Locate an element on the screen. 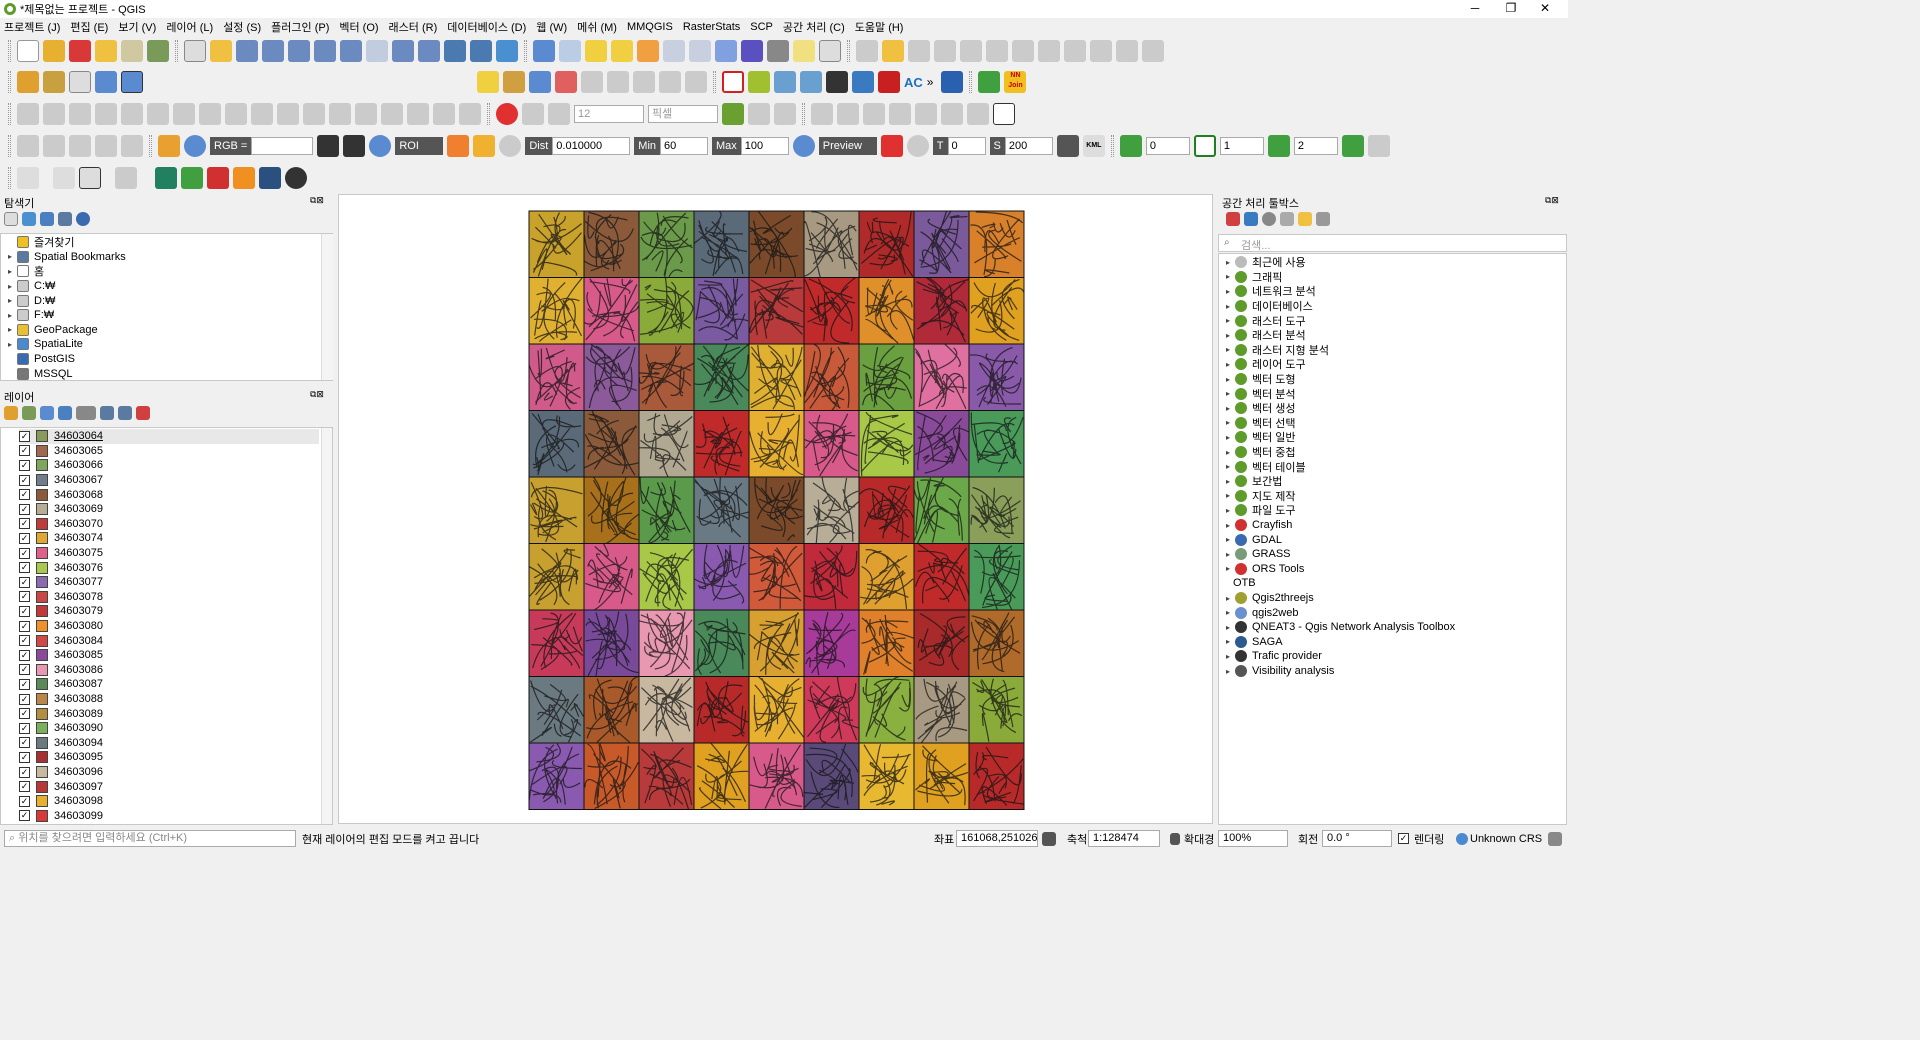 This screenshot has height=1040, width=1920. layout-manager-icon is located at coordinates (132, 51).